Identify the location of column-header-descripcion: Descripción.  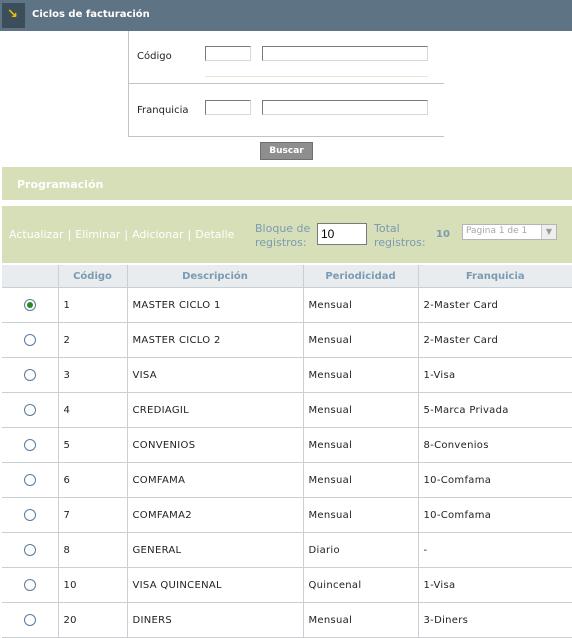
(214, 276).